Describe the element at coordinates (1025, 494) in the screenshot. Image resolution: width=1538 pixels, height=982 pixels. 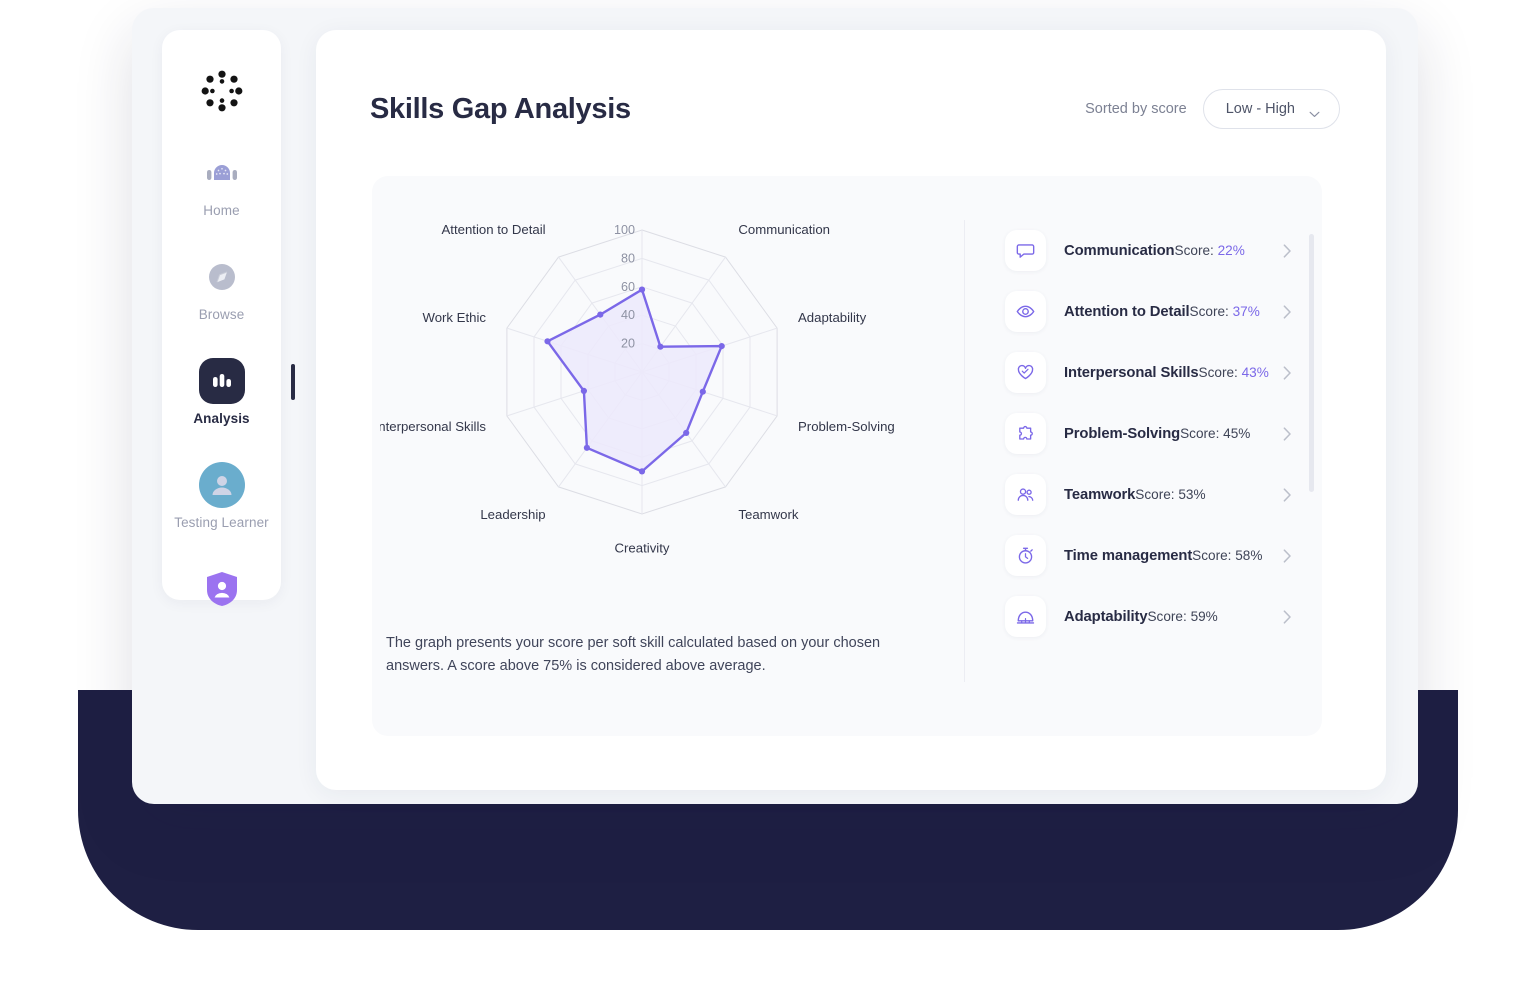
I see `people-icon` at that location.